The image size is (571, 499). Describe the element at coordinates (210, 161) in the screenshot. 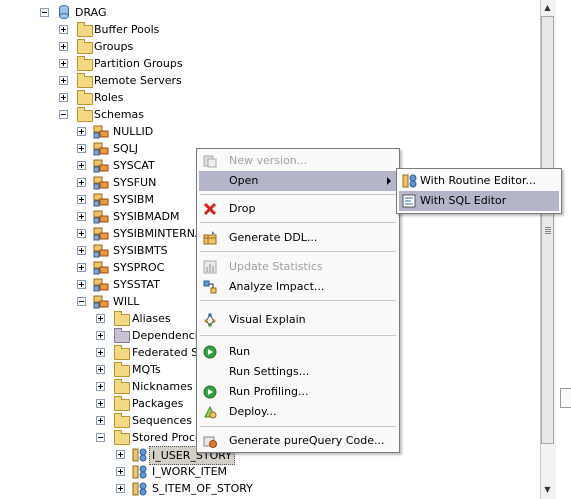

I see `new-version-icon` at that location.